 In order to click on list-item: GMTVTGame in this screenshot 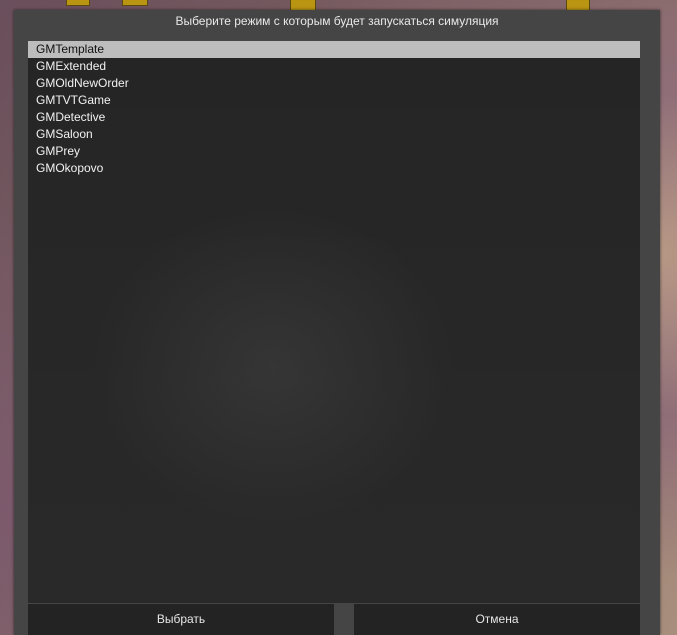, I will do `click(334, 100)`.